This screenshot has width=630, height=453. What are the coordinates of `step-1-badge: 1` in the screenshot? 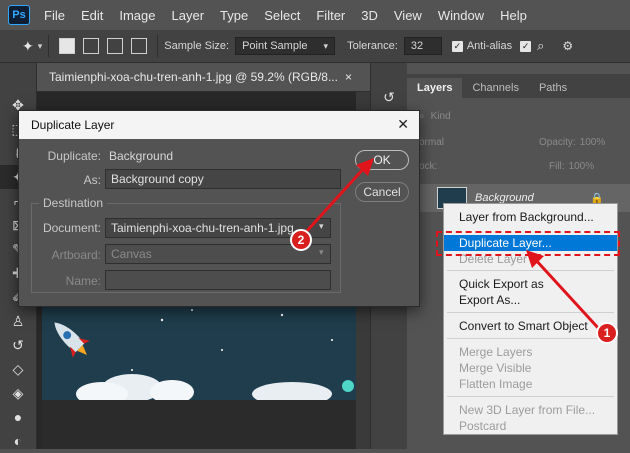 It's located at (607, 333).